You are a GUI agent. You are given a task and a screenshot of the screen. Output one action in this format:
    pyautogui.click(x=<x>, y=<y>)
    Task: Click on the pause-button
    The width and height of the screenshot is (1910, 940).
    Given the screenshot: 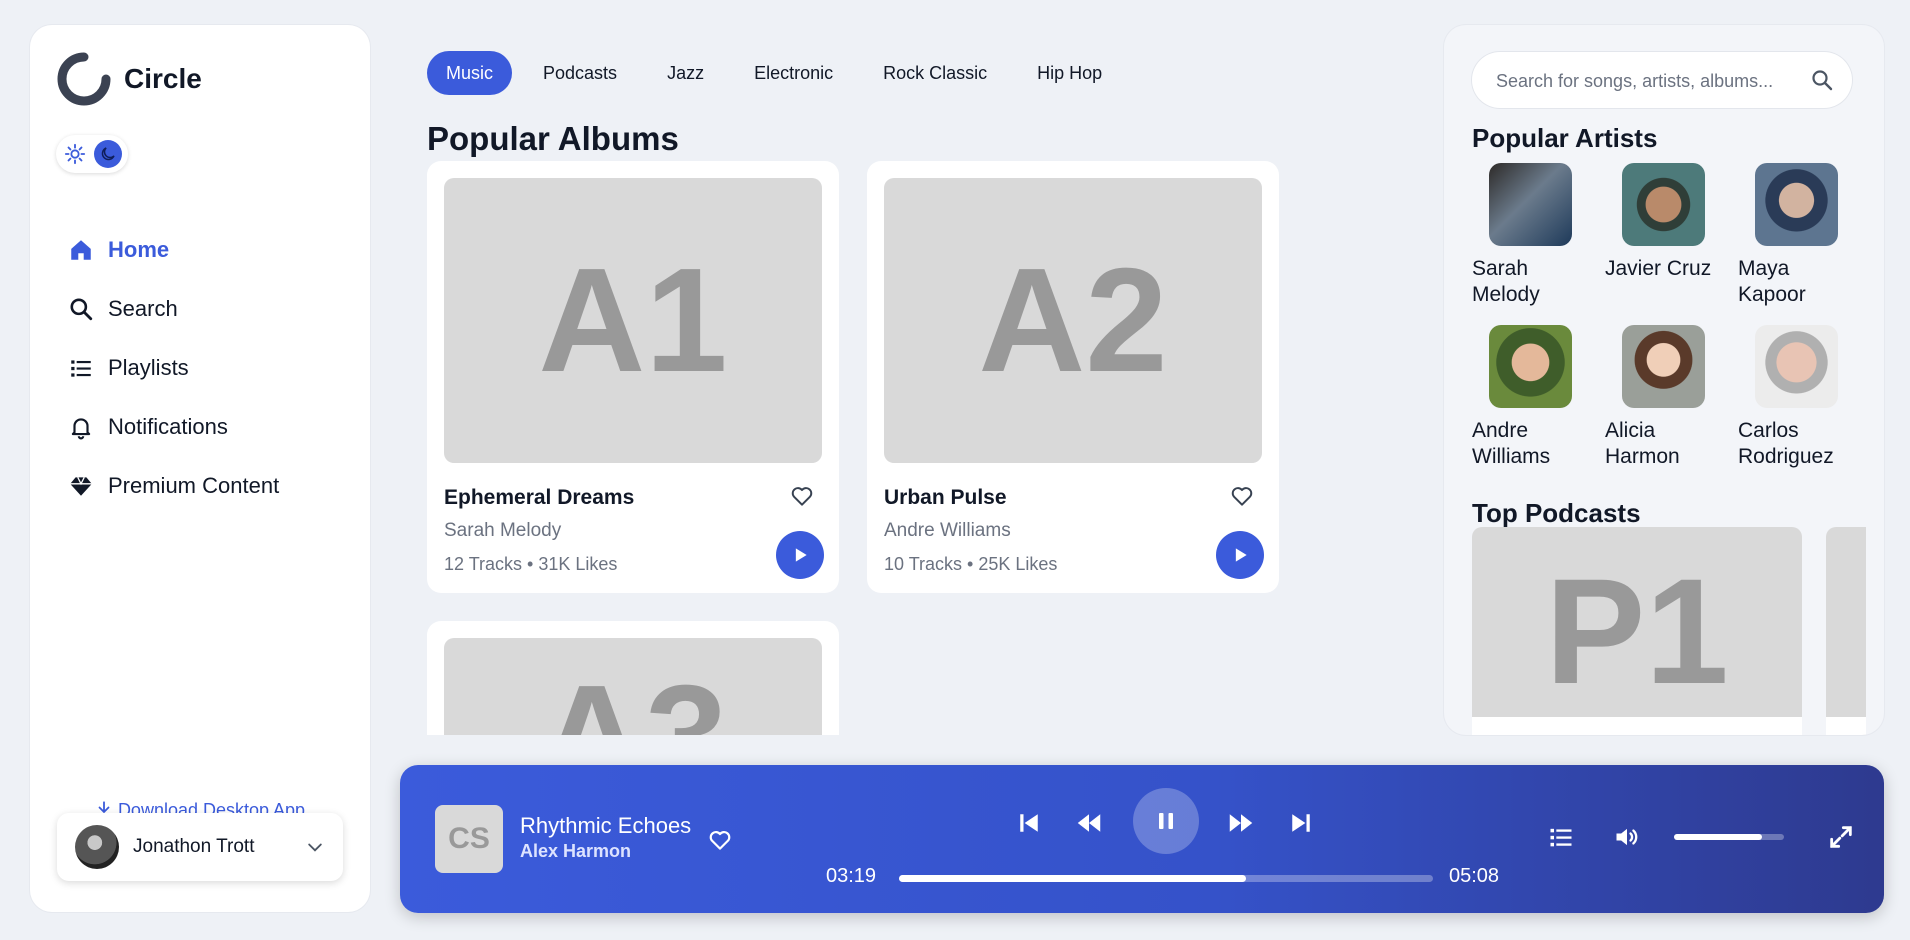 What is the action you would take?
    pyautogui.click(x=1166, y=821)
    